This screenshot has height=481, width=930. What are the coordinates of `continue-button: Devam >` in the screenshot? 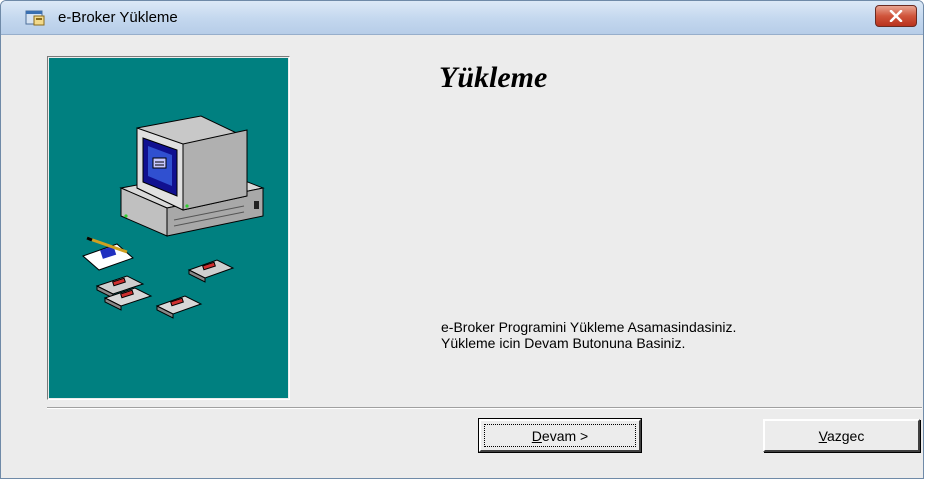 It's located at (560, 435).